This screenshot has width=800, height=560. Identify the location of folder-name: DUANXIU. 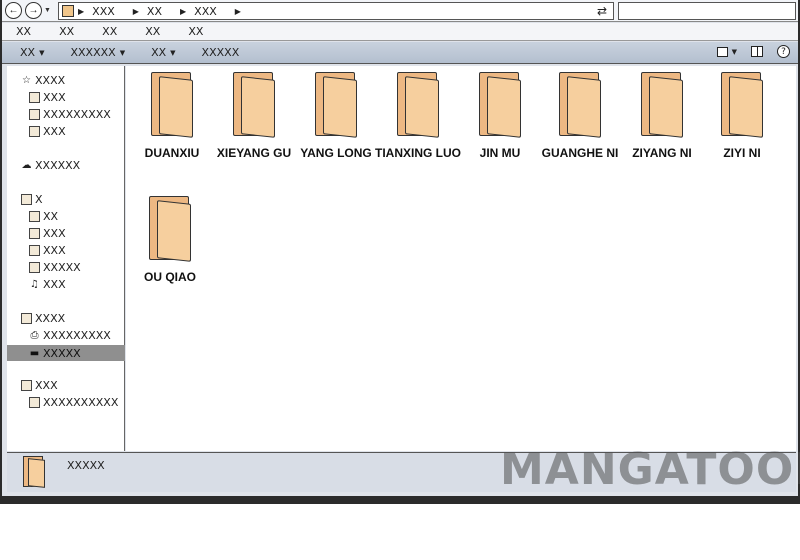
(172, 153).